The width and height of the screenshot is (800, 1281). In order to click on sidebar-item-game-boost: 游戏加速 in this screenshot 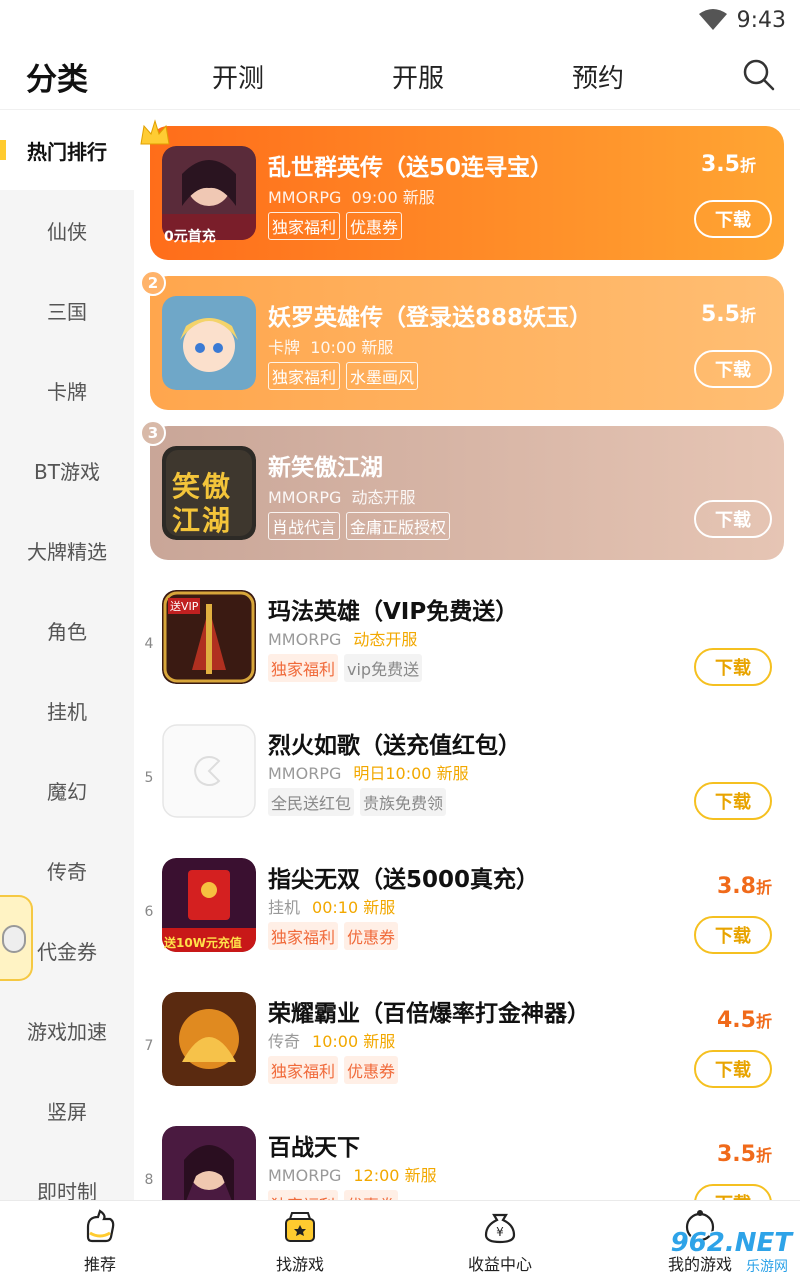, I will do `click(67, 1030)`.